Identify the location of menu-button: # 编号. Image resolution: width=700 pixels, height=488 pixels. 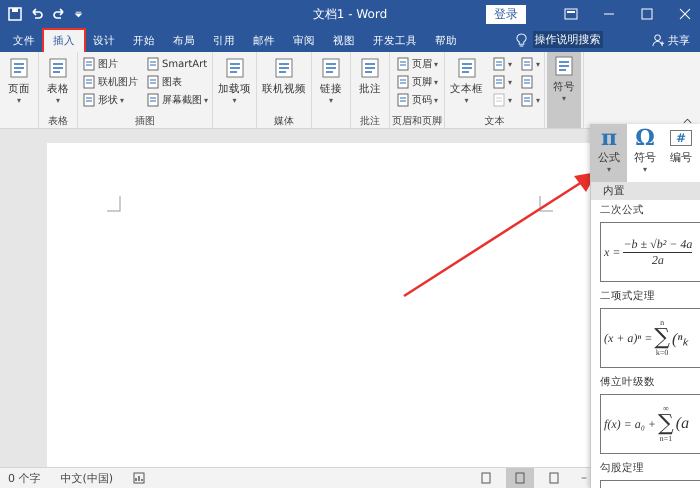
(681, 153).